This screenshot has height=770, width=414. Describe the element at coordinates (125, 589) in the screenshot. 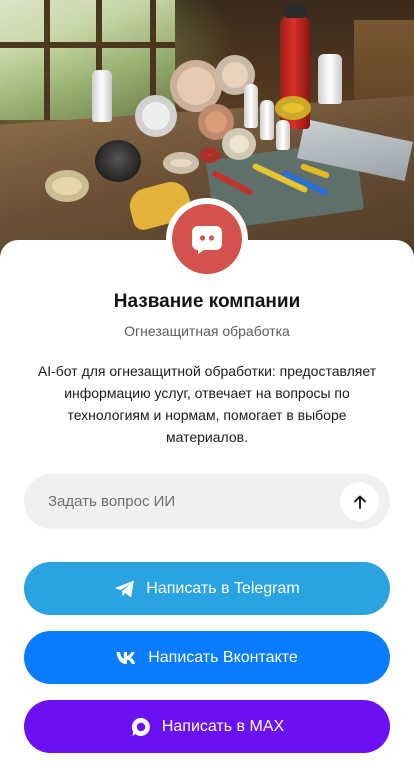

I see `telegram-icon` at that location.